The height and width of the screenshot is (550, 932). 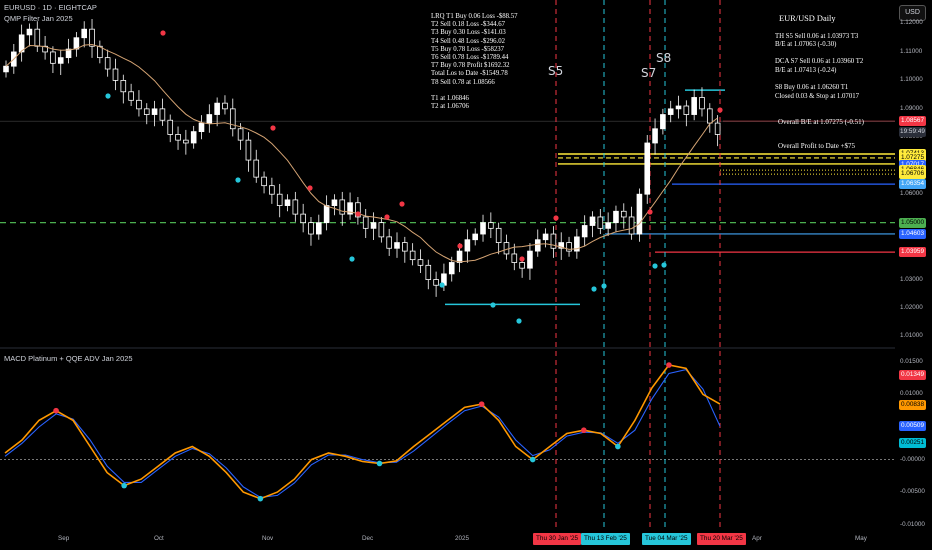 What do you see at coordinates (912, 174) in the screenshot?
I see `price-tag: 1.06706` at bounding box center [912, 174].